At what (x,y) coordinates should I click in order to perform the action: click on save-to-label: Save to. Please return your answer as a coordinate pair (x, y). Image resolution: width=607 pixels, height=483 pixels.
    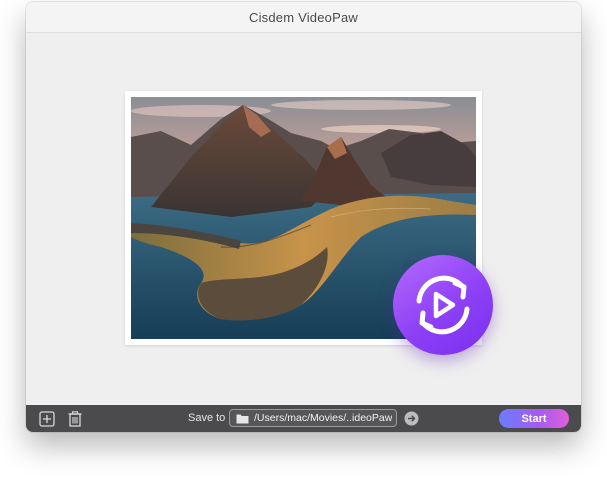
    Looking at the image, I should click on (207, 418).